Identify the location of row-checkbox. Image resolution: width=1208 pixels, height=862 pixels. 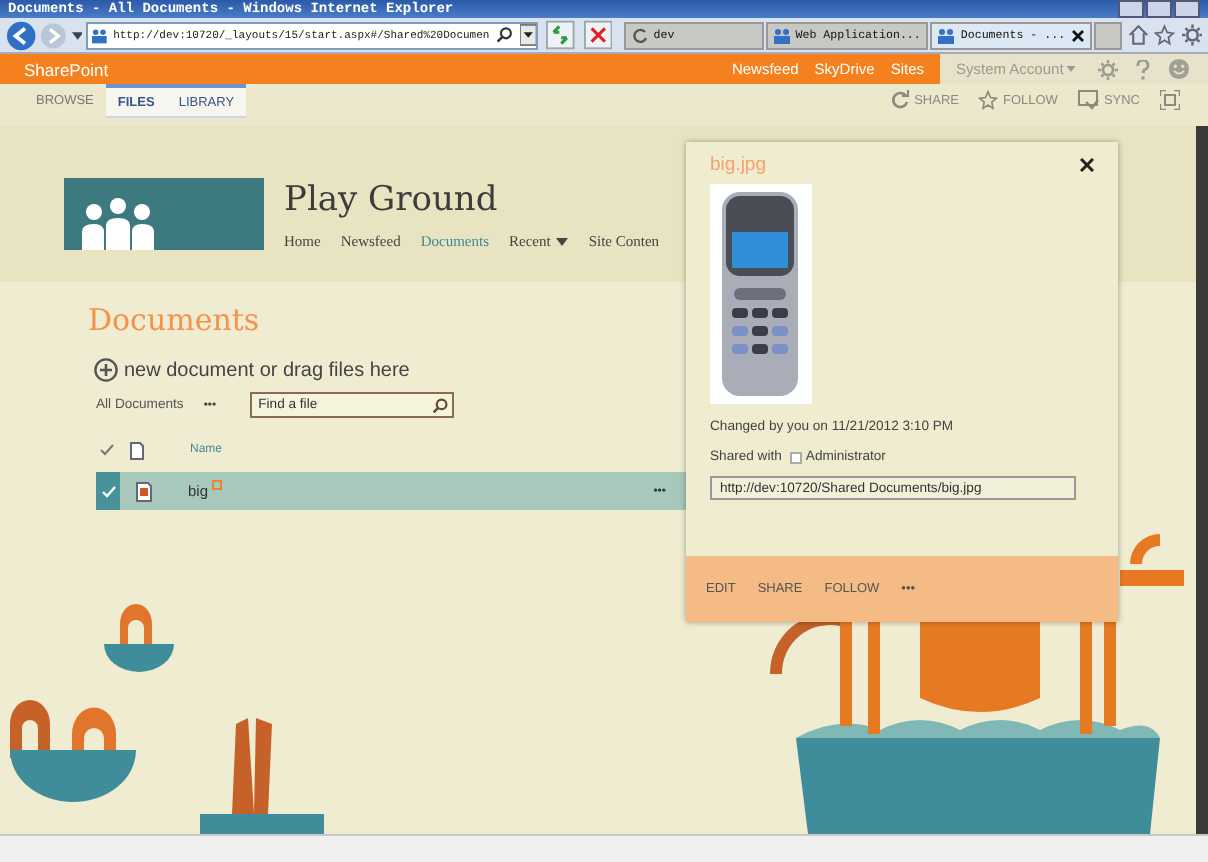
(108, 491).